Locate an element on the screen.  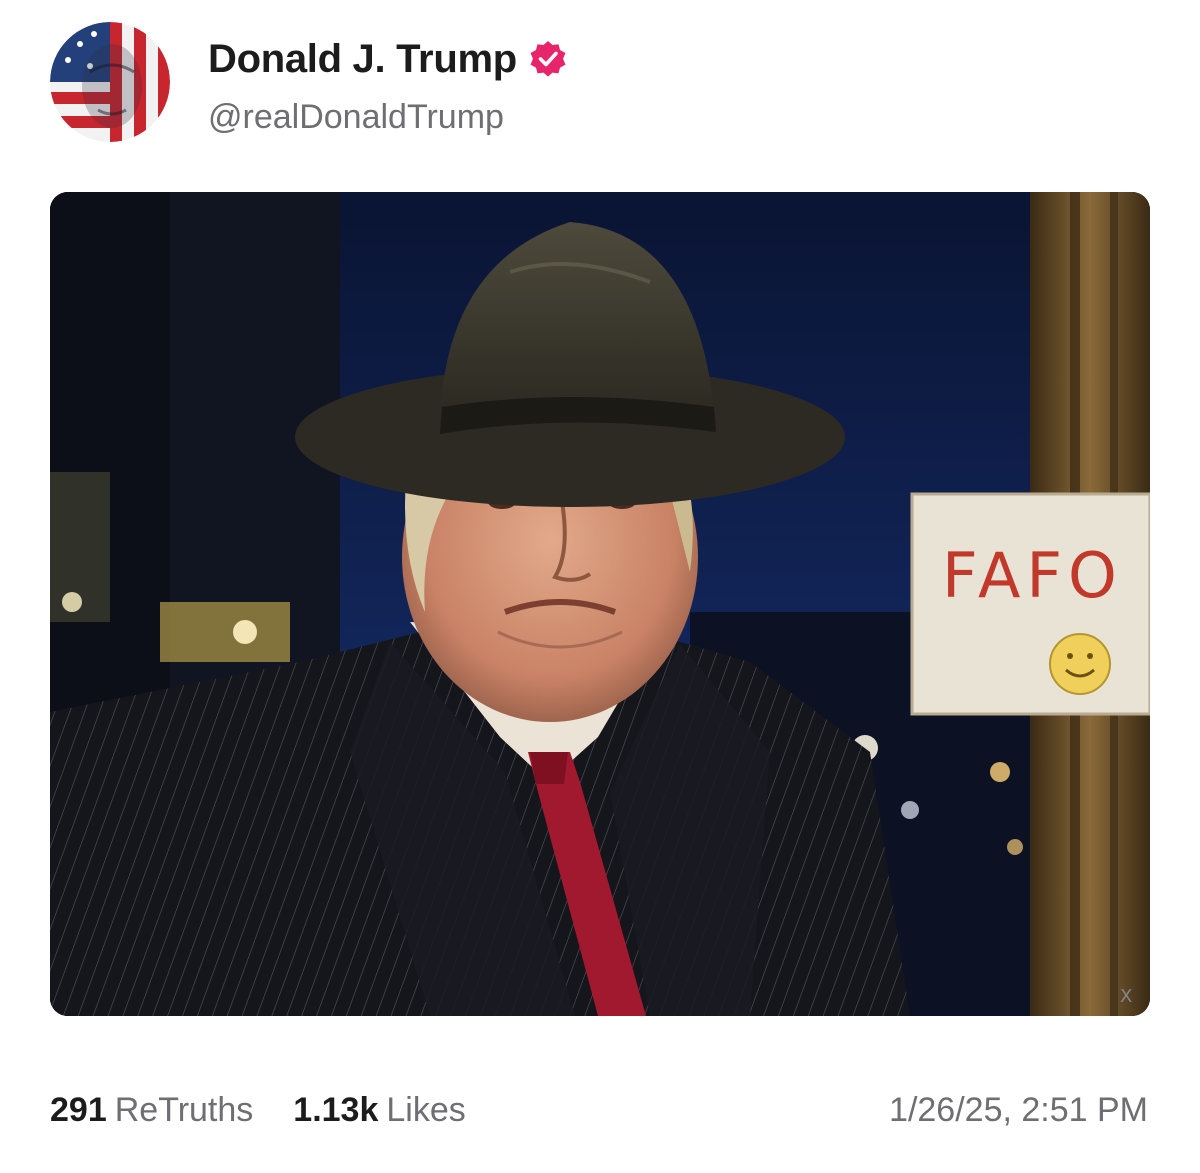
flag-face-avatar-image is located at coordinates (110, 82).